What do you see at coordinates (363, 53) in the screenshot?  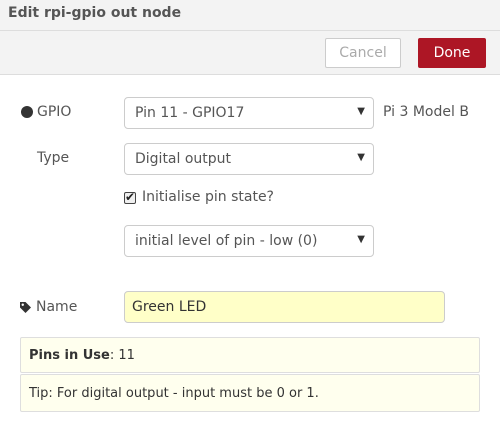 I see `cancel-button: Cancel` at bounding box center [363, 53].